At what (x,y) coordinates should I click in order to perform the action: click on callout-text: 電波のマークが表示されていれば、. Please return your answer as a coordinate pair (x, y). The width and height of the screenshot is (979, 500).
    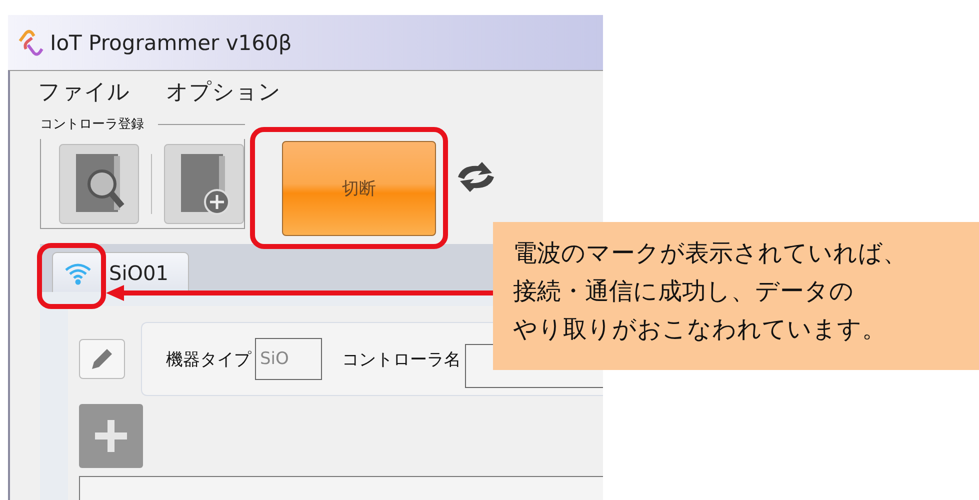
    Looking at the image, I should click on (710, 253).